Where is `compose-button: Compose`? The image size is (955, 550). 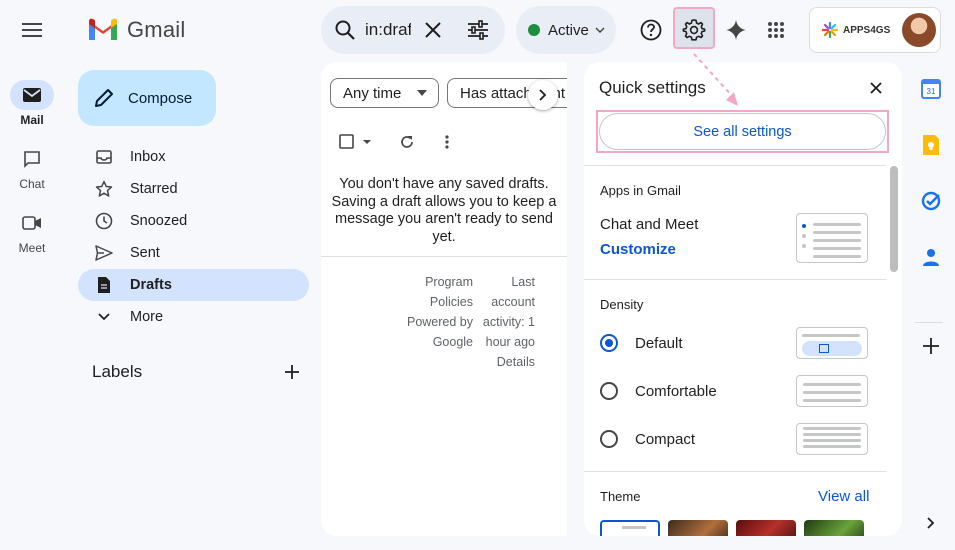
compose-button: Compose is located at coordinates (147, 98).